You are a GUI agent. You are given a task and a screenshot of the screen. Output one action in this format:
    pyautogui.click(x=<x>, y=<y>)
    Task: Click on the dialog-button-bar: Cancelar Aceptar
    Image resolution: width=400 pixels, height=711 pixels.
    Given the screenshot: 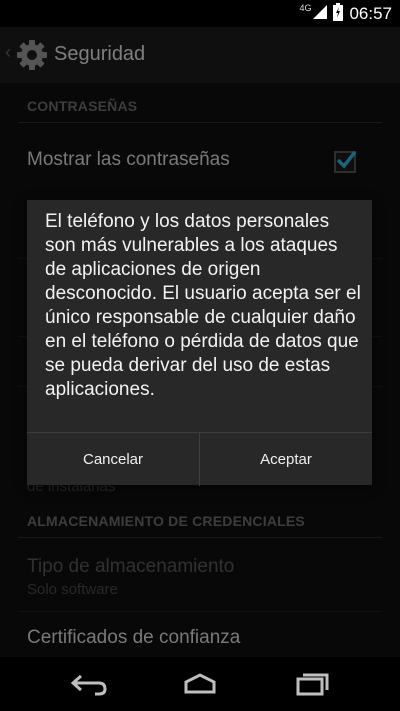 What is the action you would take?
    pyautogui.click(x=199, y=459)
    